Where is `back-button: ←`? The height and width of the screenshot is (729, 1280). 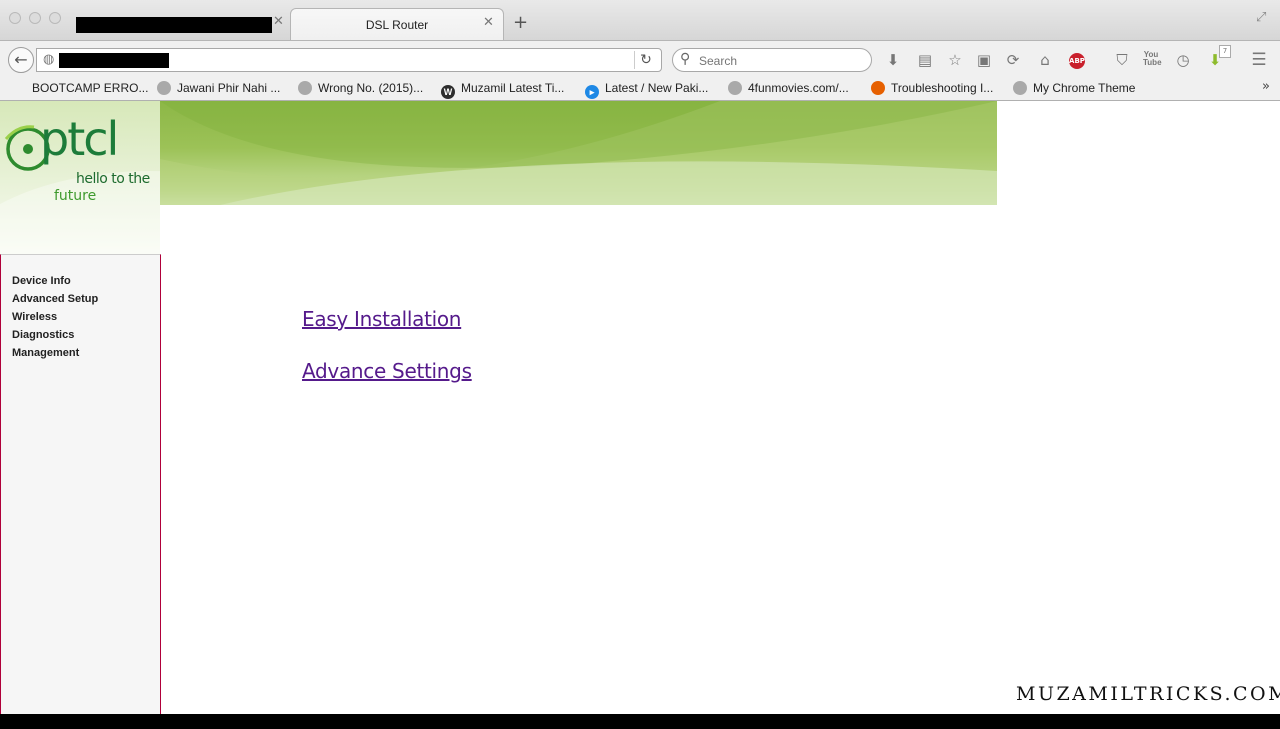 back-button: ← is located at coordinates (21, 60).